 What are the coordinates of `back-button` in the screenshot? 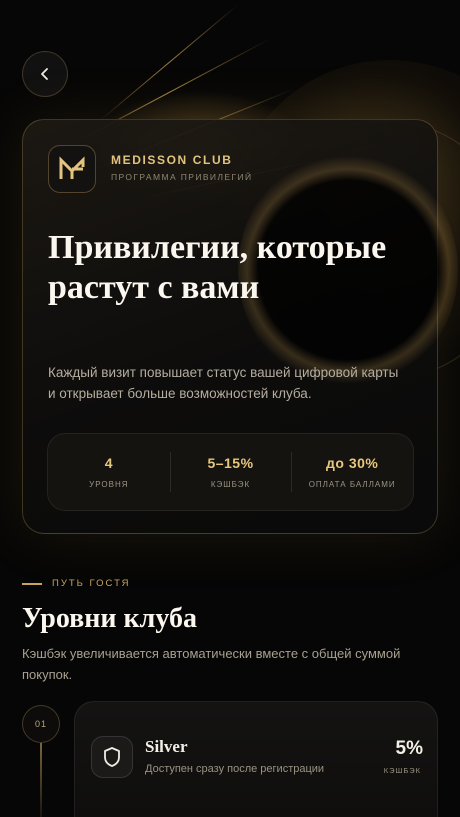 It's located at (45, 74).